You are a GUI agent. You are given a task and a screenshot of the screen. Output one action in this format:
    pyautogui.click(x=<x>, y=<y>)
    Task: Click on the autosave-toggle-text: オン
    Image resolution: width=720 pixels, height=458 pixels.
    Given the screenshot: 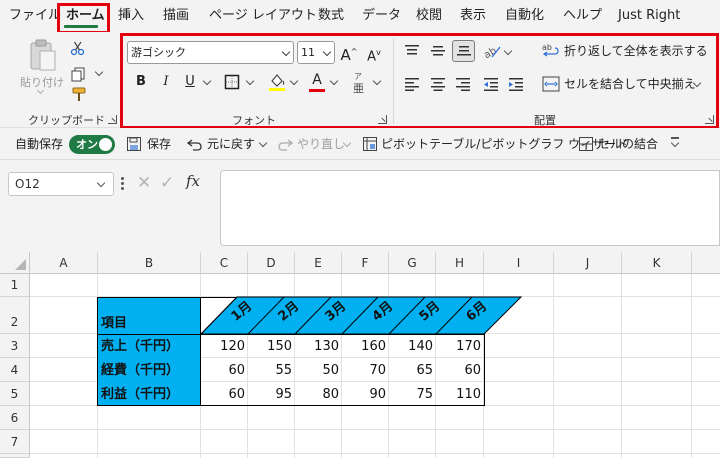 What is the action you would take?
    pyautogui.click(x=87, y=144)
    